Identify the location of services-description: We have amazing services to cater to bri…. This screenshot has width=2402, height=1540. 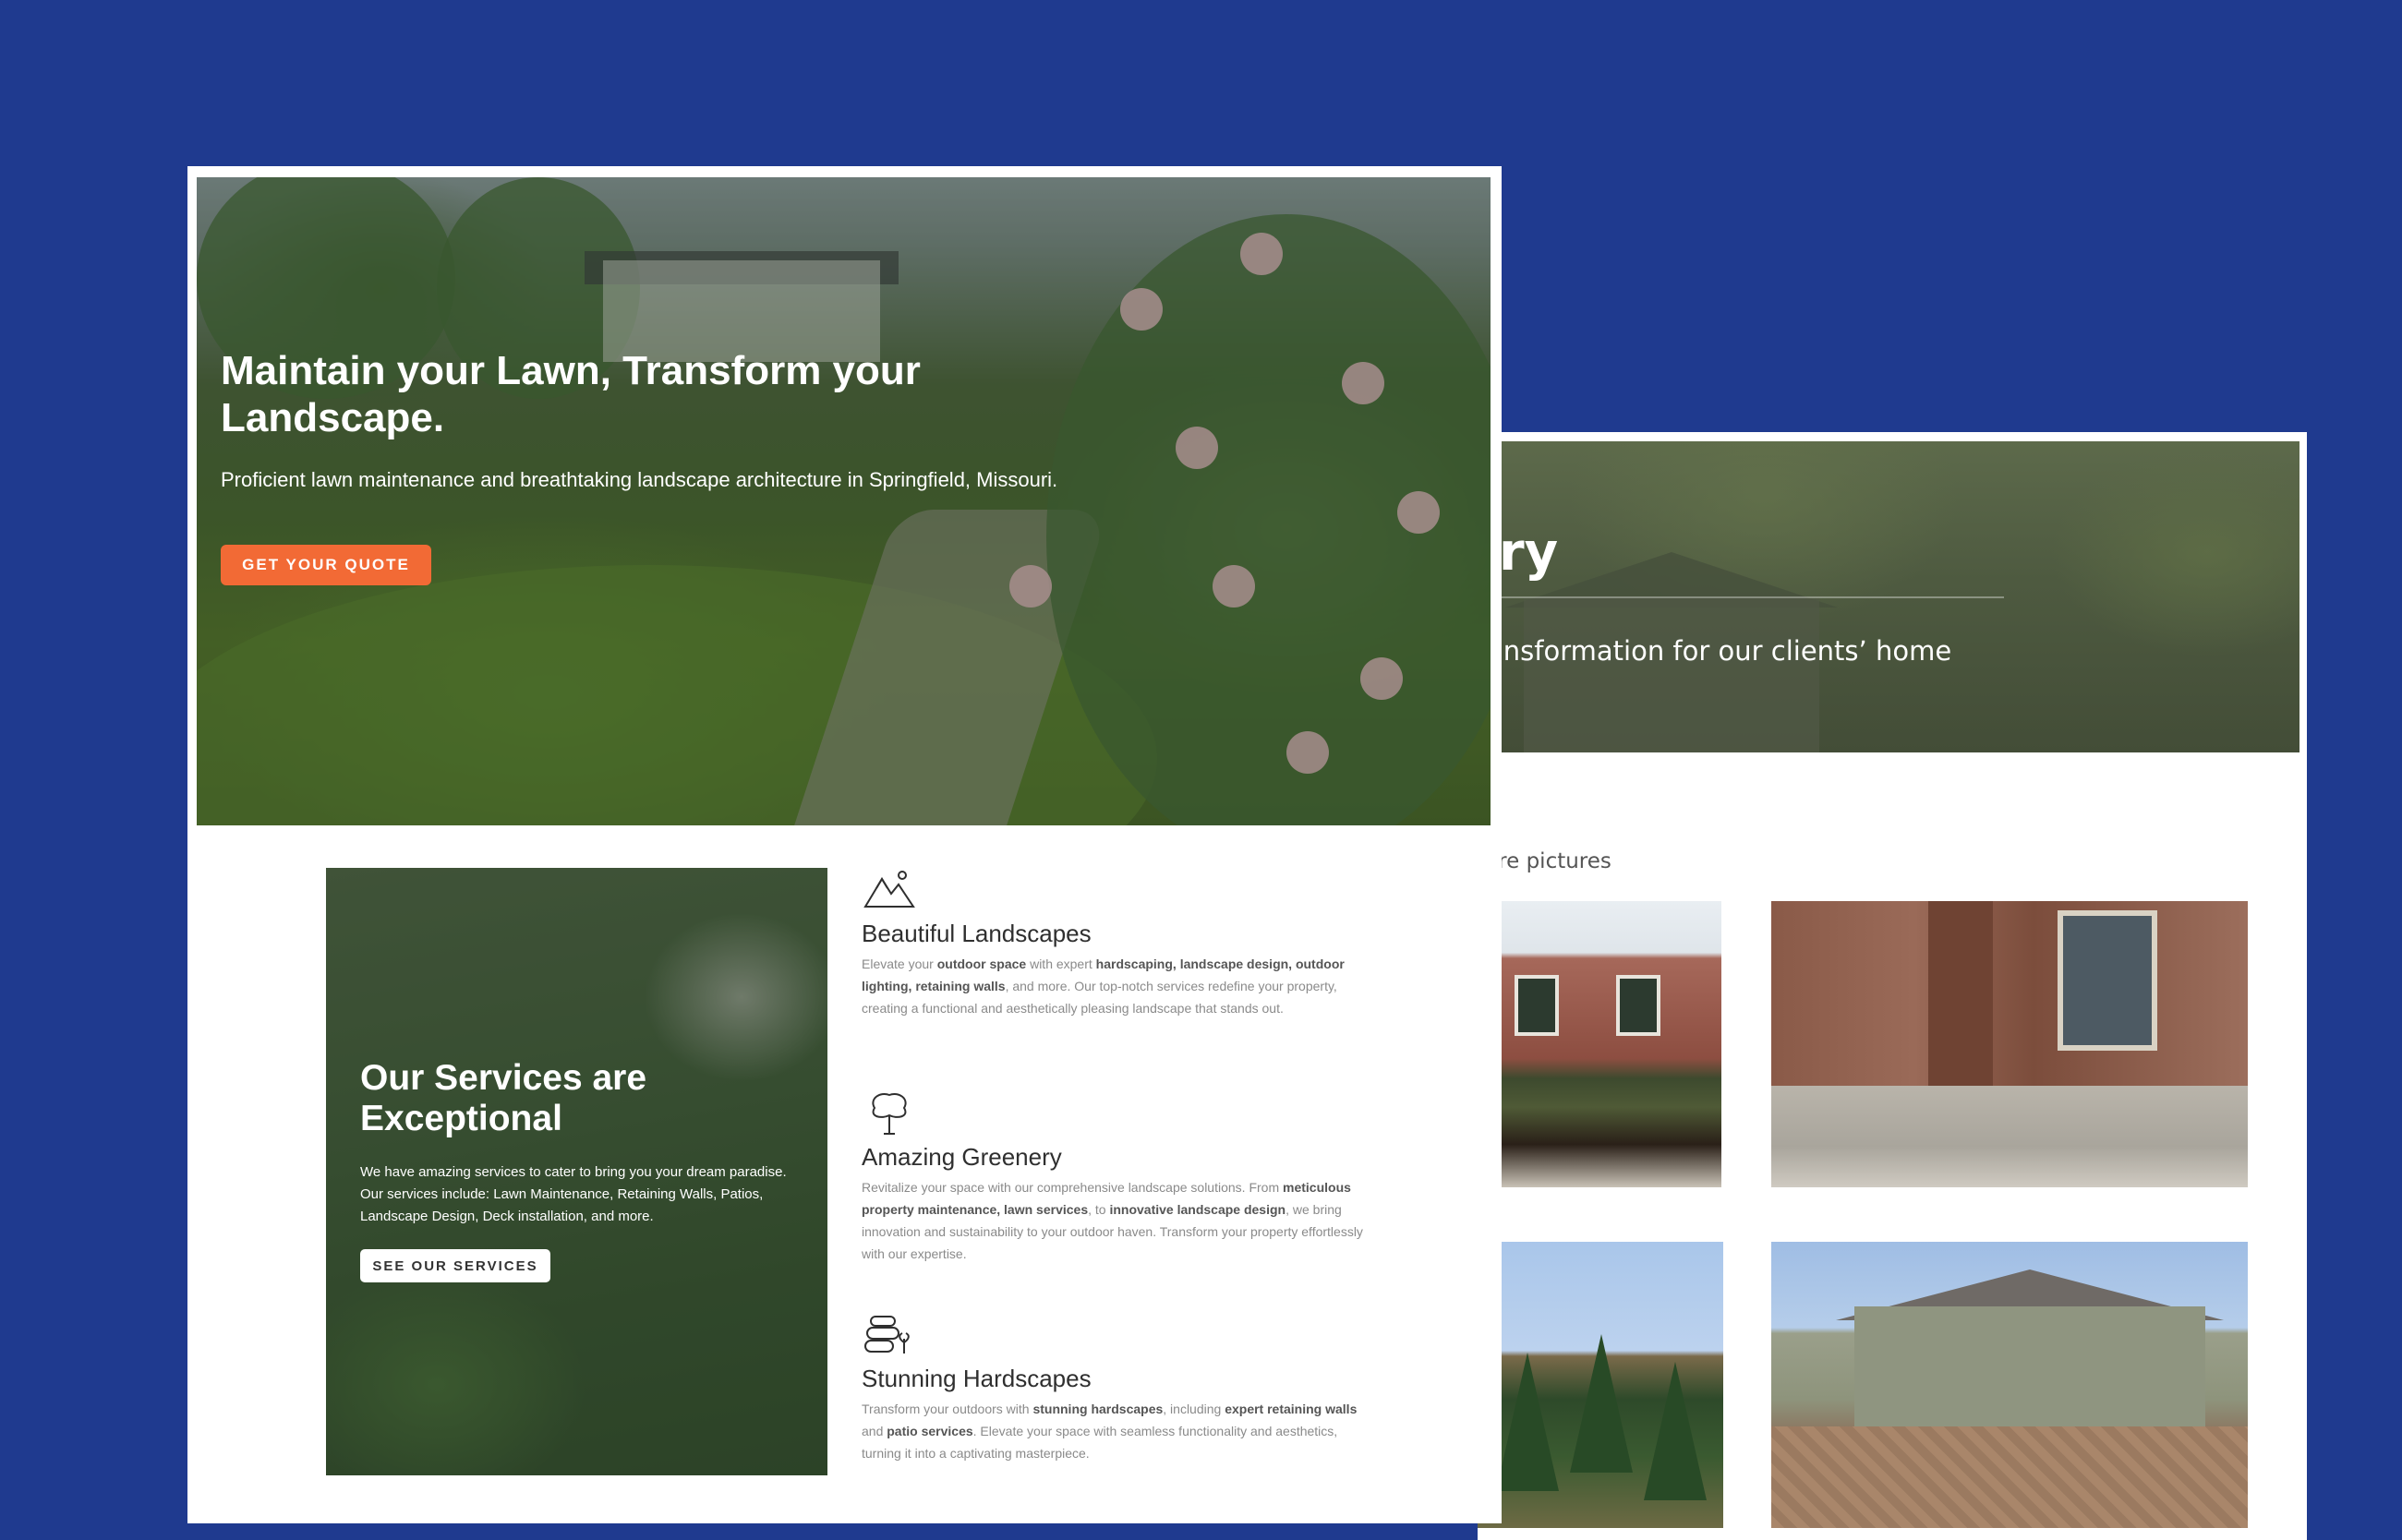
(573, 1194).